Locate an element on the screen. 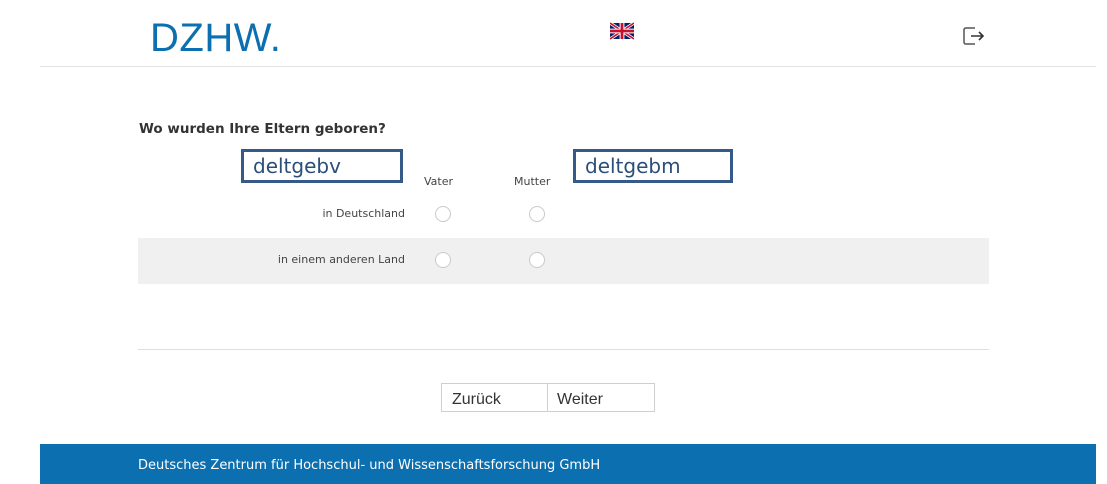 The height and width of the screenshot is (484, 1107). radio-vater-anderes-land is located at coordinates (443, 260).